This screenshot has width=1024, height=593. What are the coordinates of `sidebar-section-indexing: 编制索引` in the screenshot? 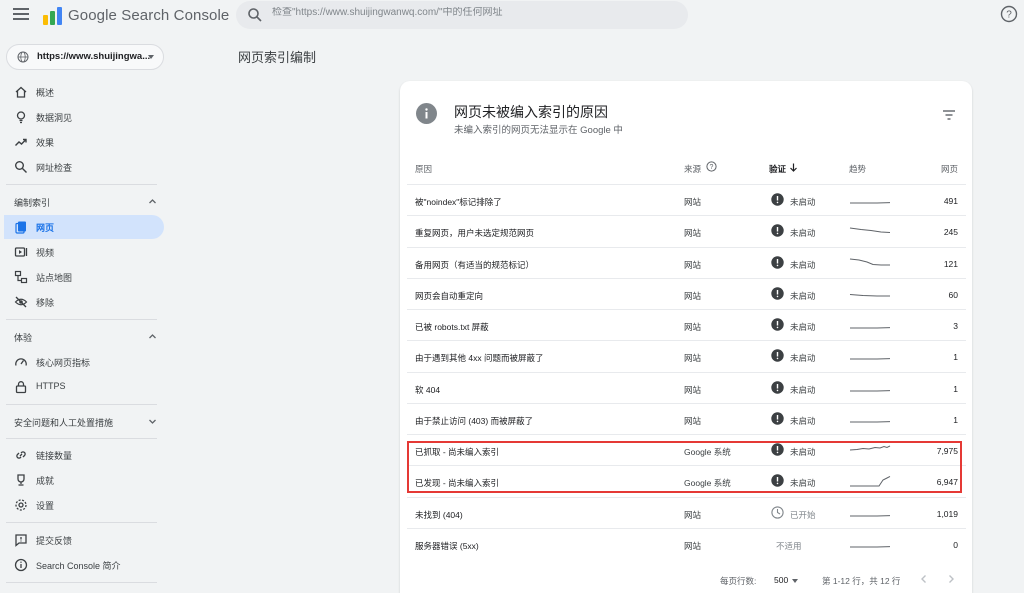 It's located at (84, 201).